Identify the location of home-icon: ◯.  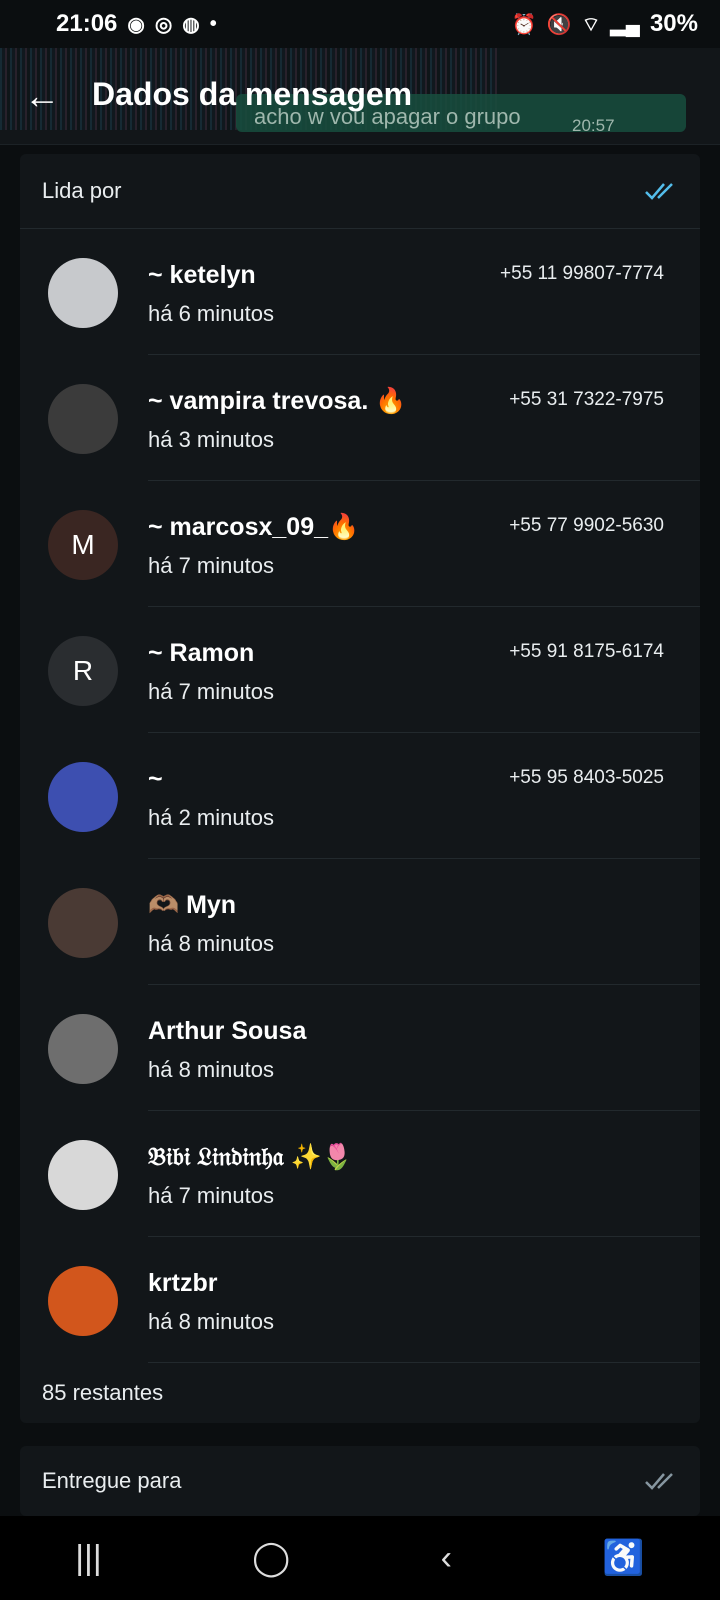
(271, 1558).